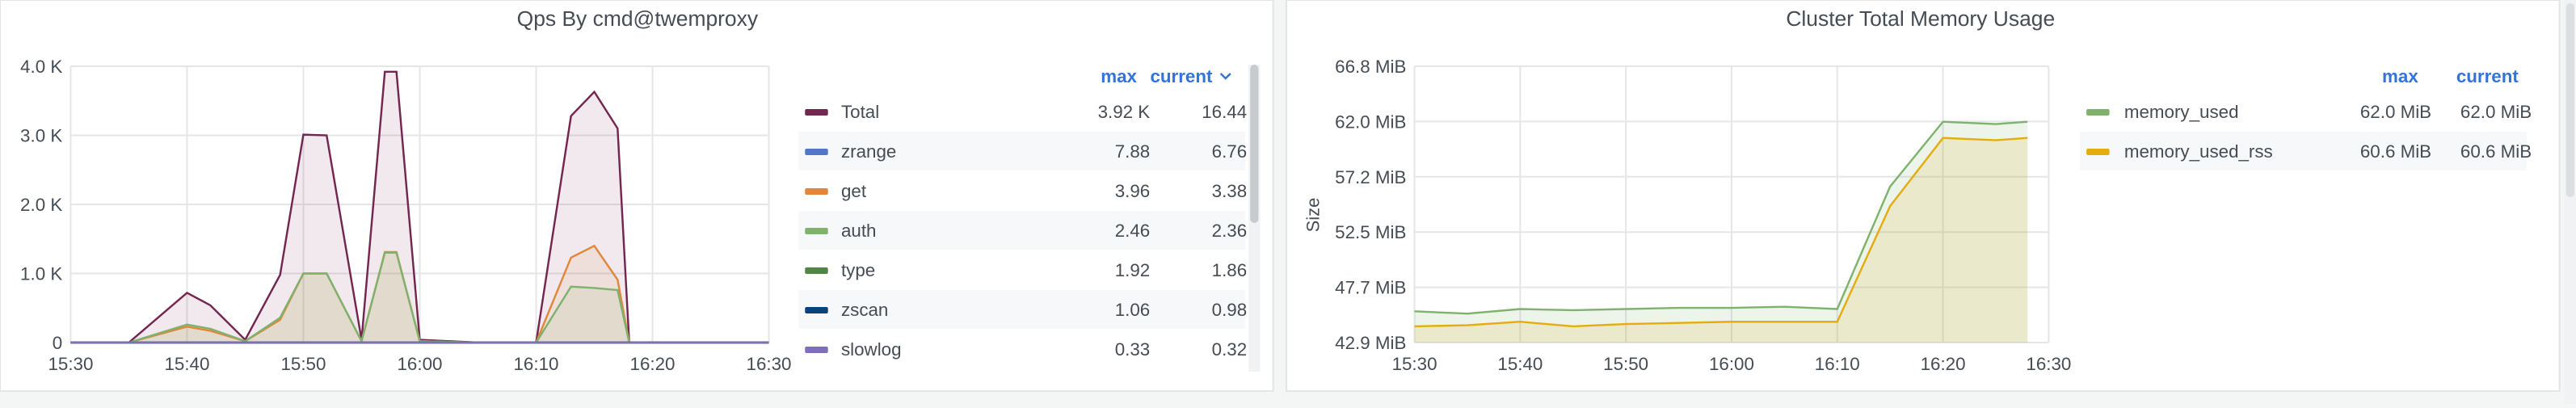  Describe the element at coordinates (1230, 270) in the screenshot. I see `legend-series-current: 1.86` at that location.